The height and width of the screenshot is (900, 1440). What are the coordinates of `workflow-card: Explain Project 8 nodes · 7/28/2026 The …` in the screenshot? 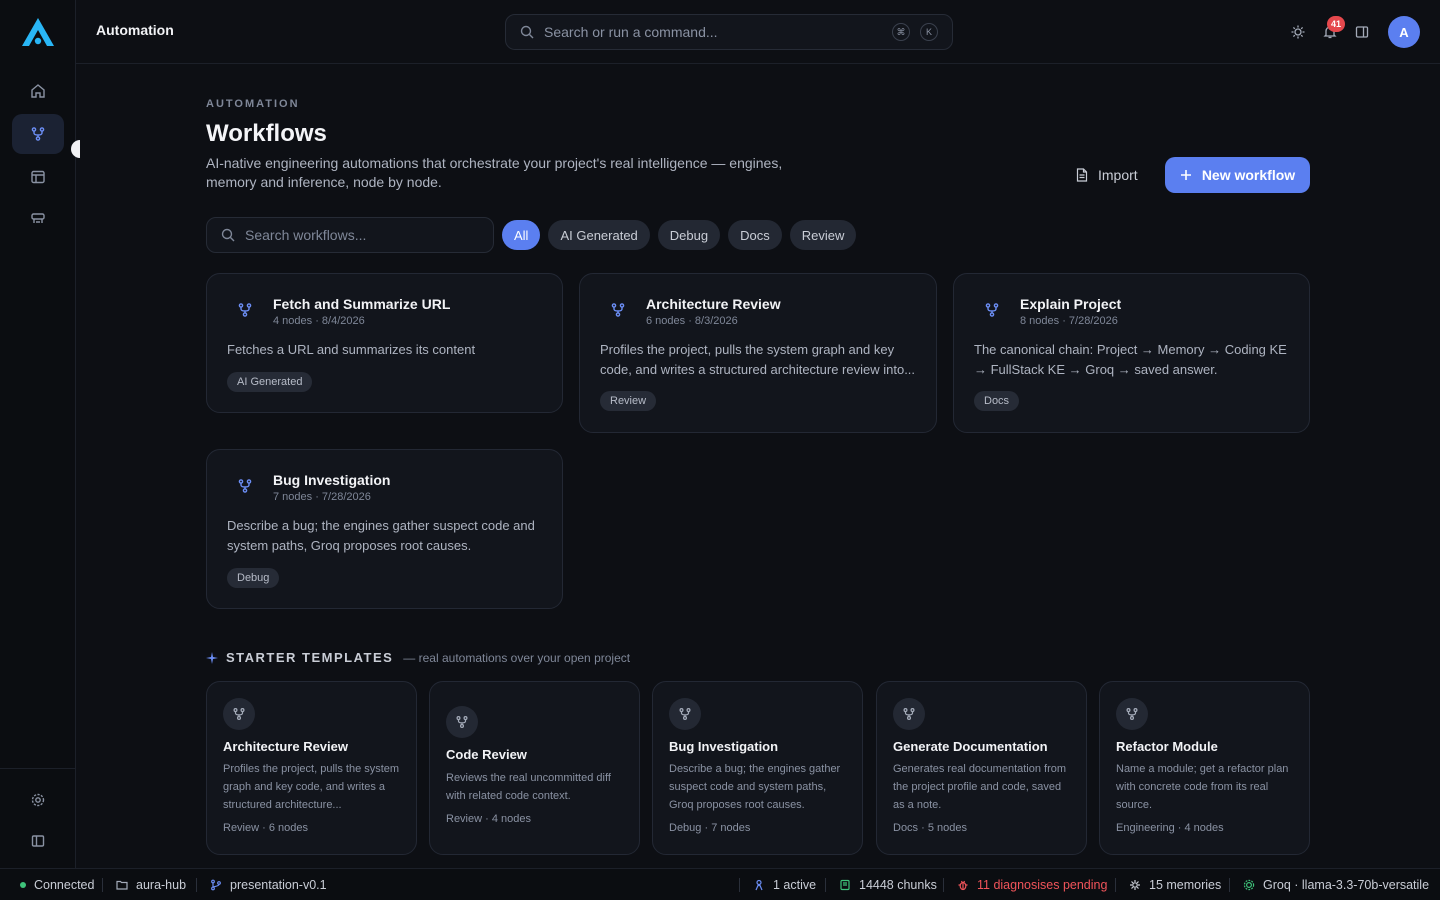 It's located at (1131, 353).